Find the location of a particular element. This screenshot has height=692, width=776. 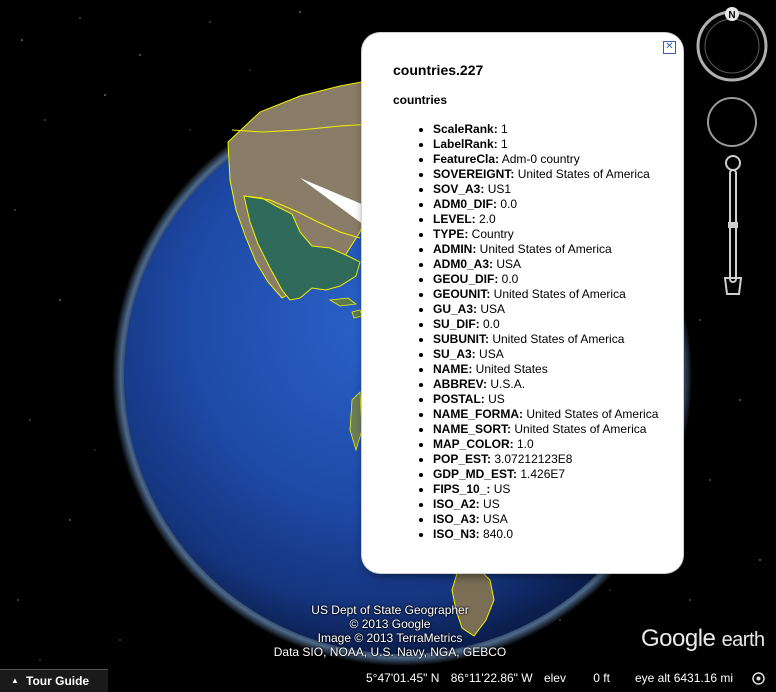

pointer-coordinates: 5°47'01.45" N 86°11'22.86" W elev 0 ft is located at coordinates (492, 678).